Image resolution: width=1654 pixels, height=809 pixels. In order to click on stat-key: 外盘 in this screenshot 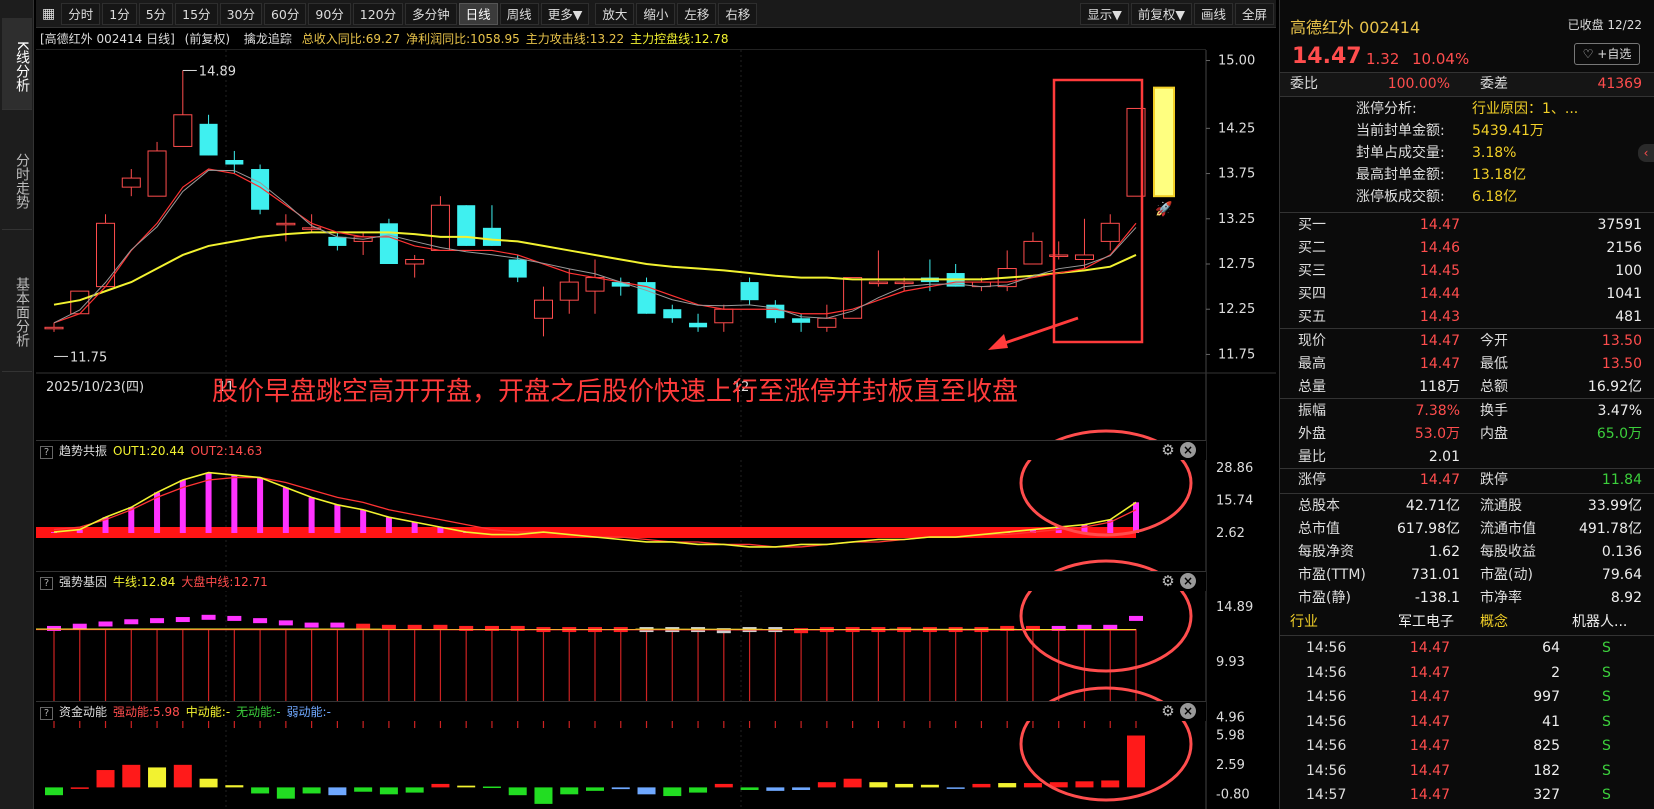, I will do `click(1312, 434)`.